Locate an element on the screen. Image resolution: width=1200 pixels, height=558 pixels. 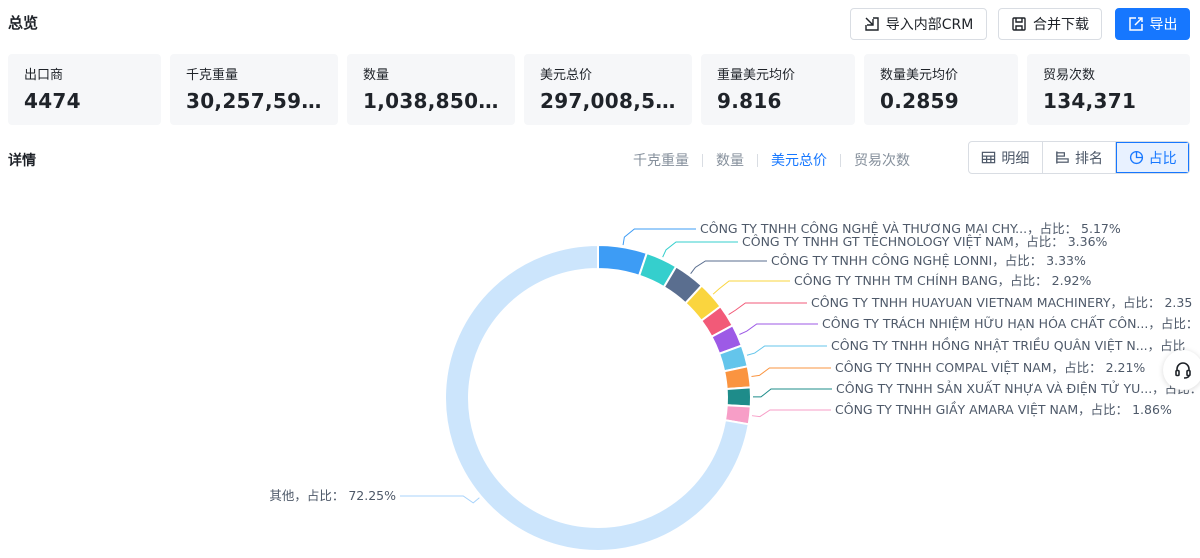
tab-trade-count: 贸易次数 is located at coordinates (882, 160).